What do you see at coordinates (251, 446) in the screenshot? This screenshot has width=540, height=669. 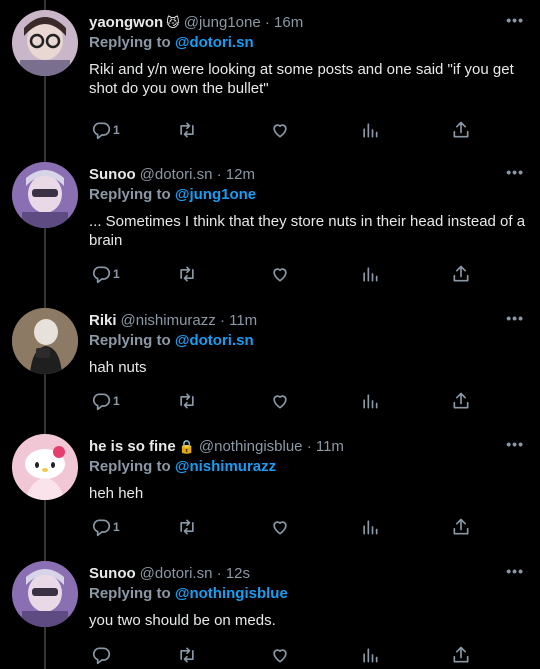 I see `handle: @nothingisblue` at bounding box center [251, 446].